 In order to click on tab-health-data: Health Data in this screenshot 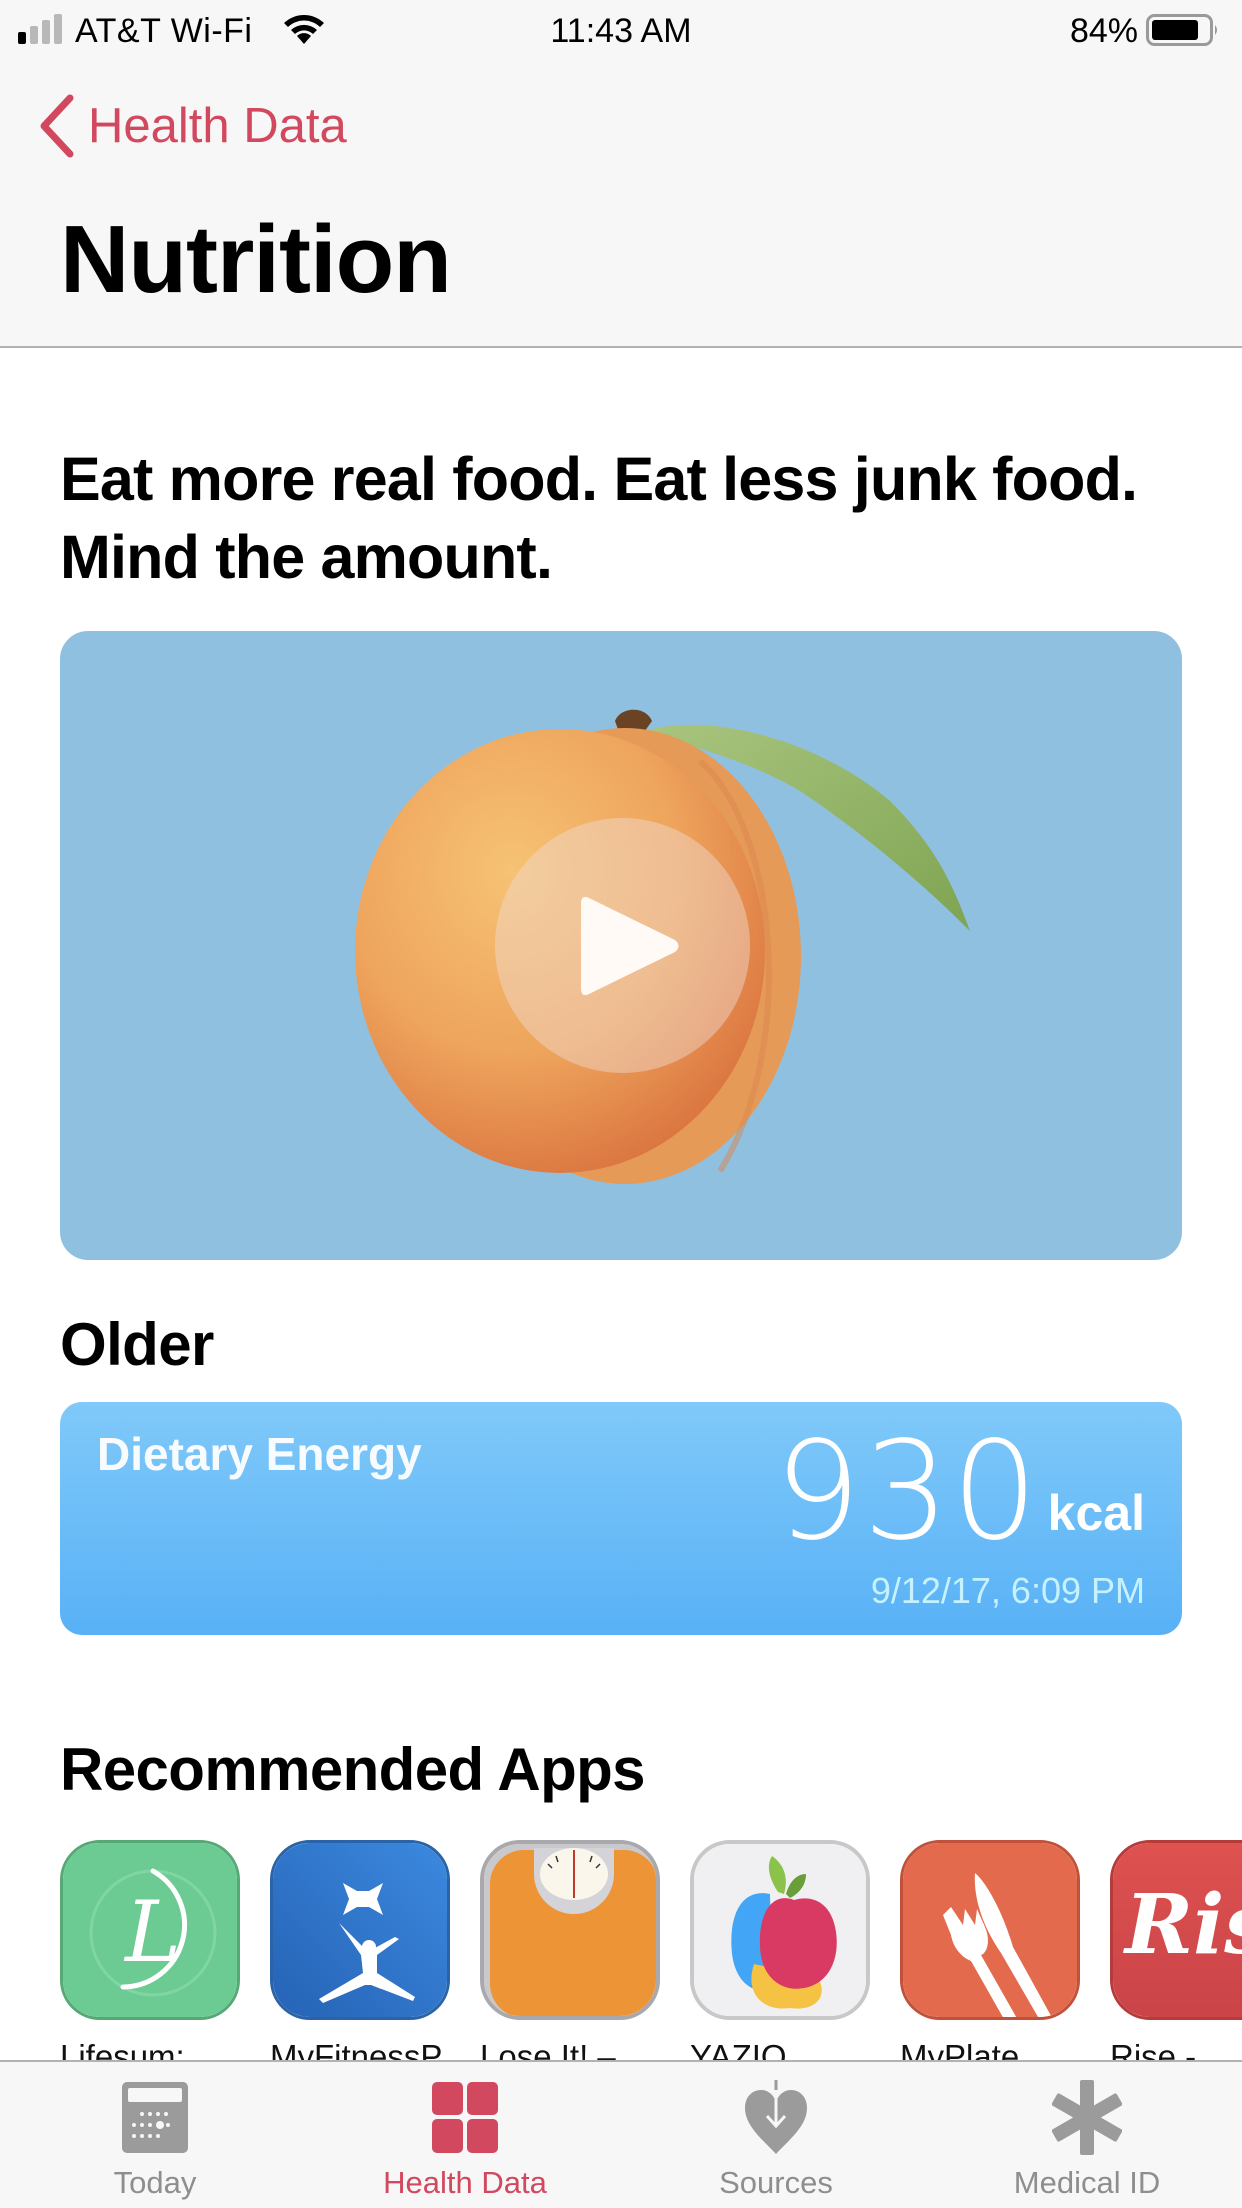, I will do `click(465, 2135)`.